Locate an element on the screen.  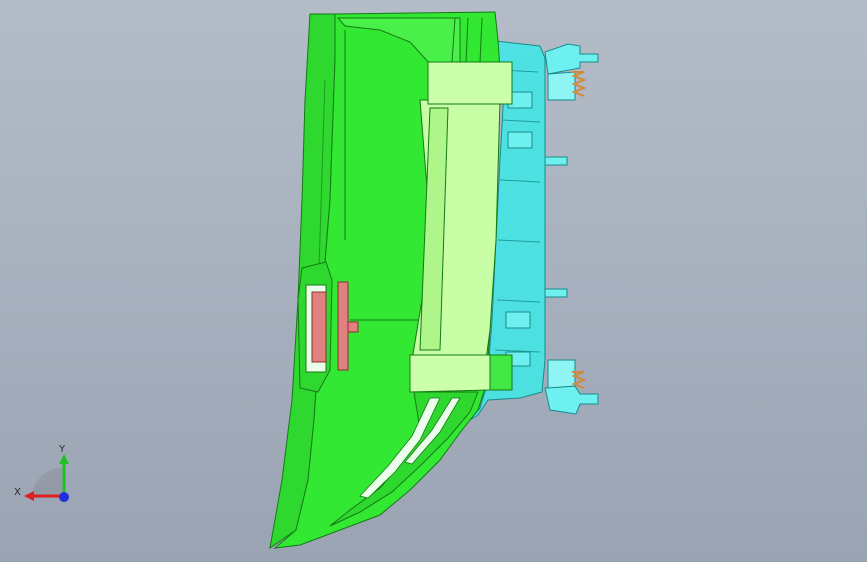
top-spring is located at coordinates (579, 84).